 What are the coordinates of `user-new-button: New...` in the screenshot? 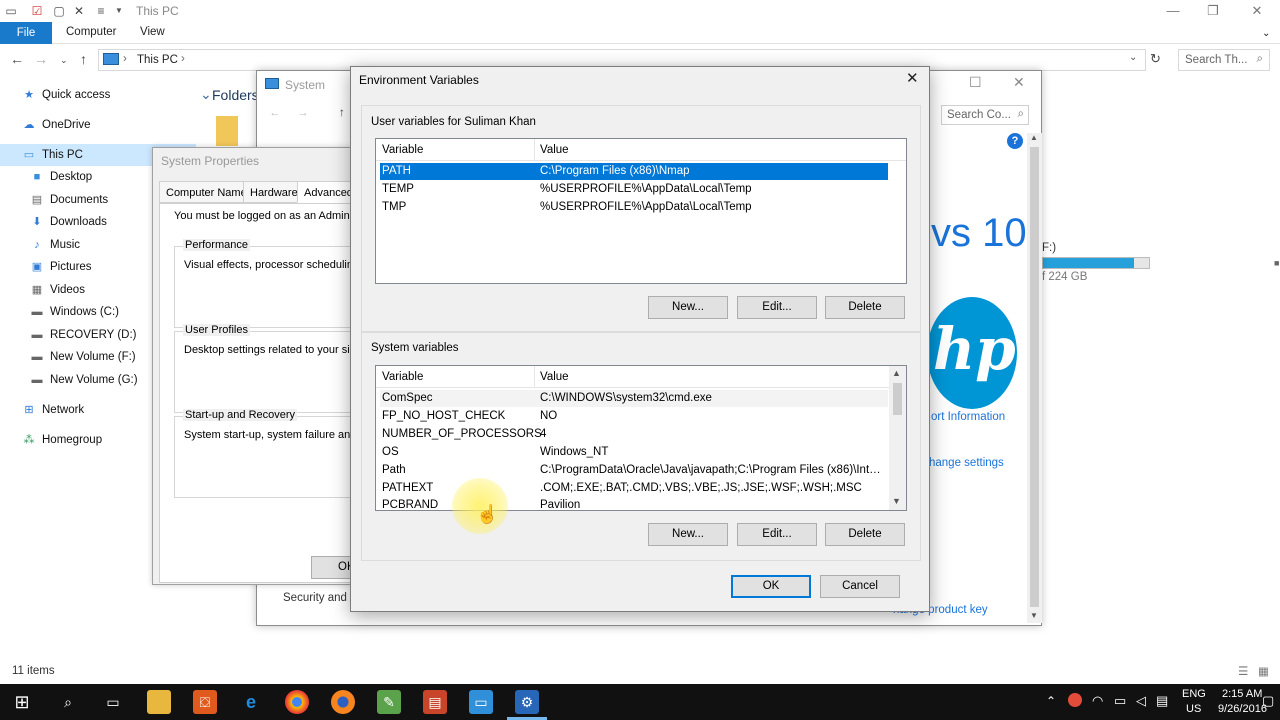 It's located at (688, 307).